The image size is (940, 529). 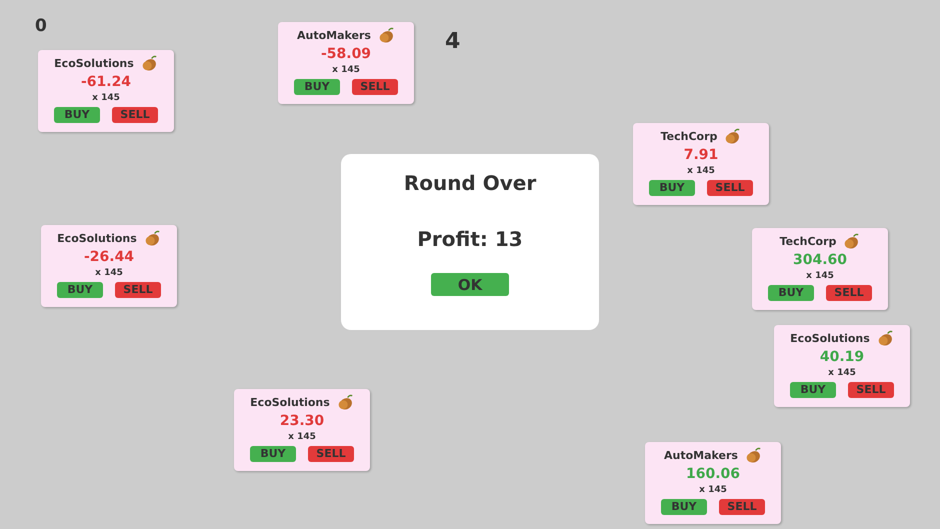 I want to click on stock-price: -58.09, so click(x=346, y=54).